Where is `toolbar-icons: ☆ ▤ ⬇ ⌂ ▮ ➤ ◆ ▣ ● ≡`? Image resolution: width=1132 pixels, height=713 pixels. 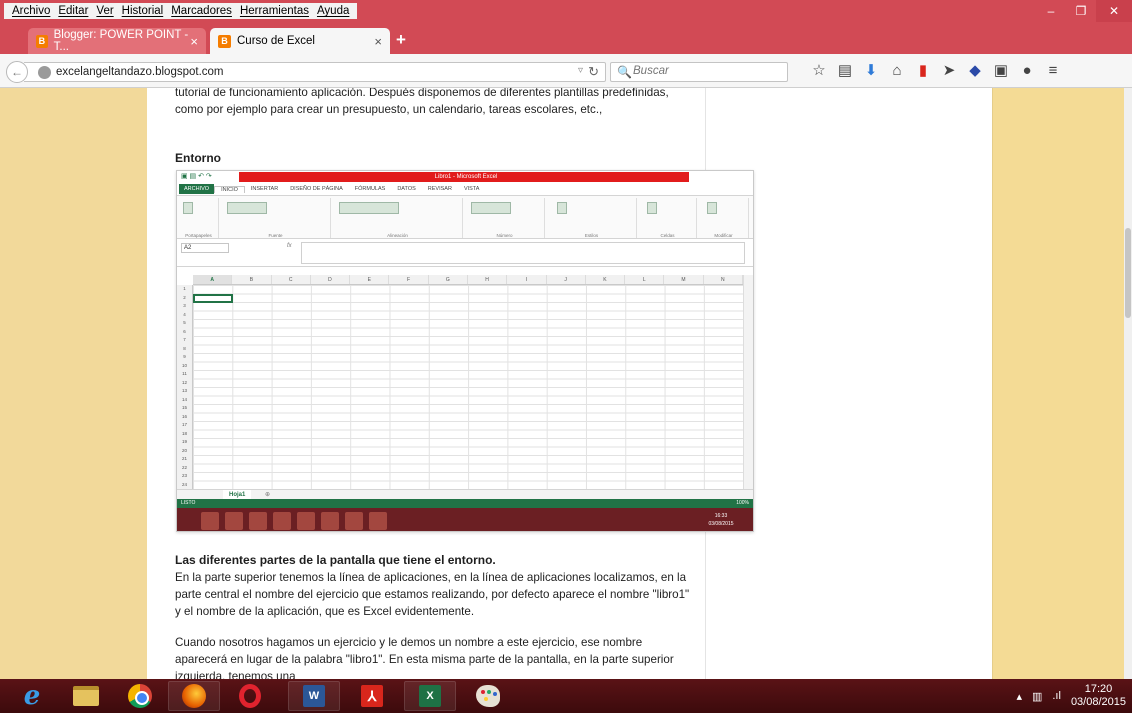
toolbar-icons: ☆ ▤ ⬇ ⌂ ▮ ➤ ◆ ▣ ● ≡ is located at coordinates (936, 71).